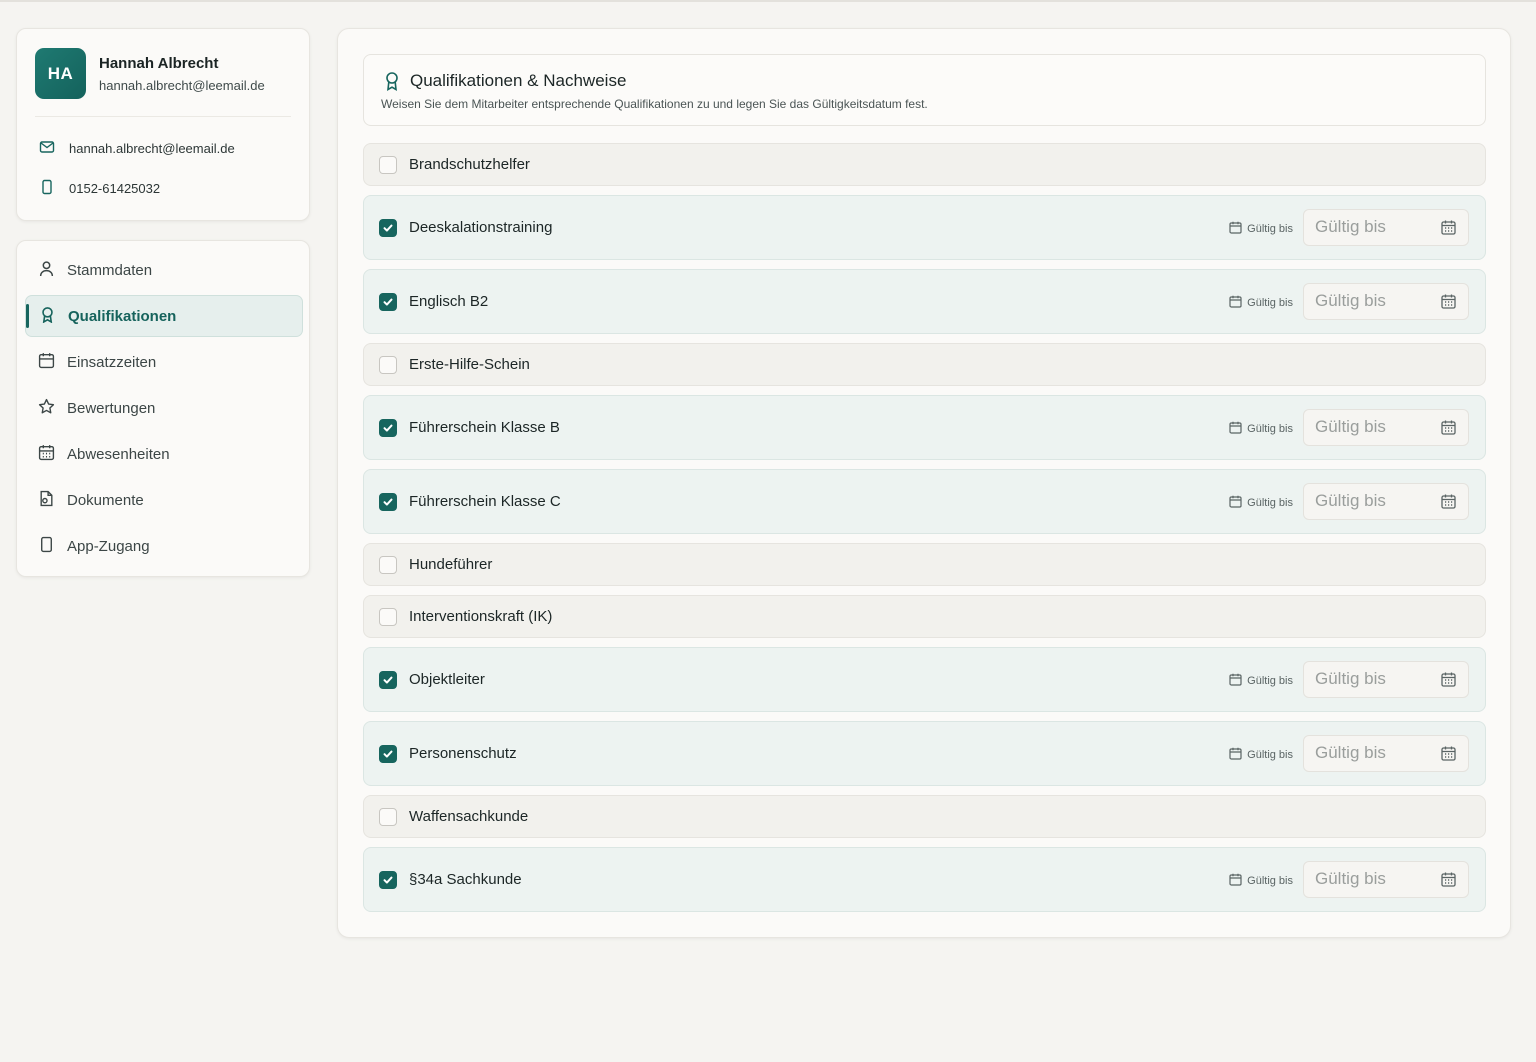 Image resolution: width=1536 pixels, height=1062 pixels. I want to click on profile-name: Hannah Albrecht, so click(159, 63).